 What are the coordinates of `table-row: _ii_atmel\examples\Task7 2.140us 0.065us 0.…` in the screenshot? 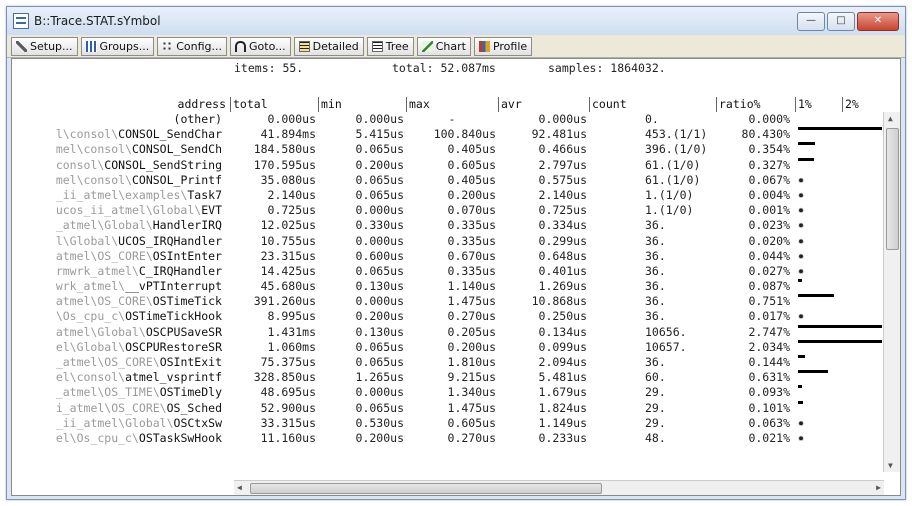 It's located at (447, 195).